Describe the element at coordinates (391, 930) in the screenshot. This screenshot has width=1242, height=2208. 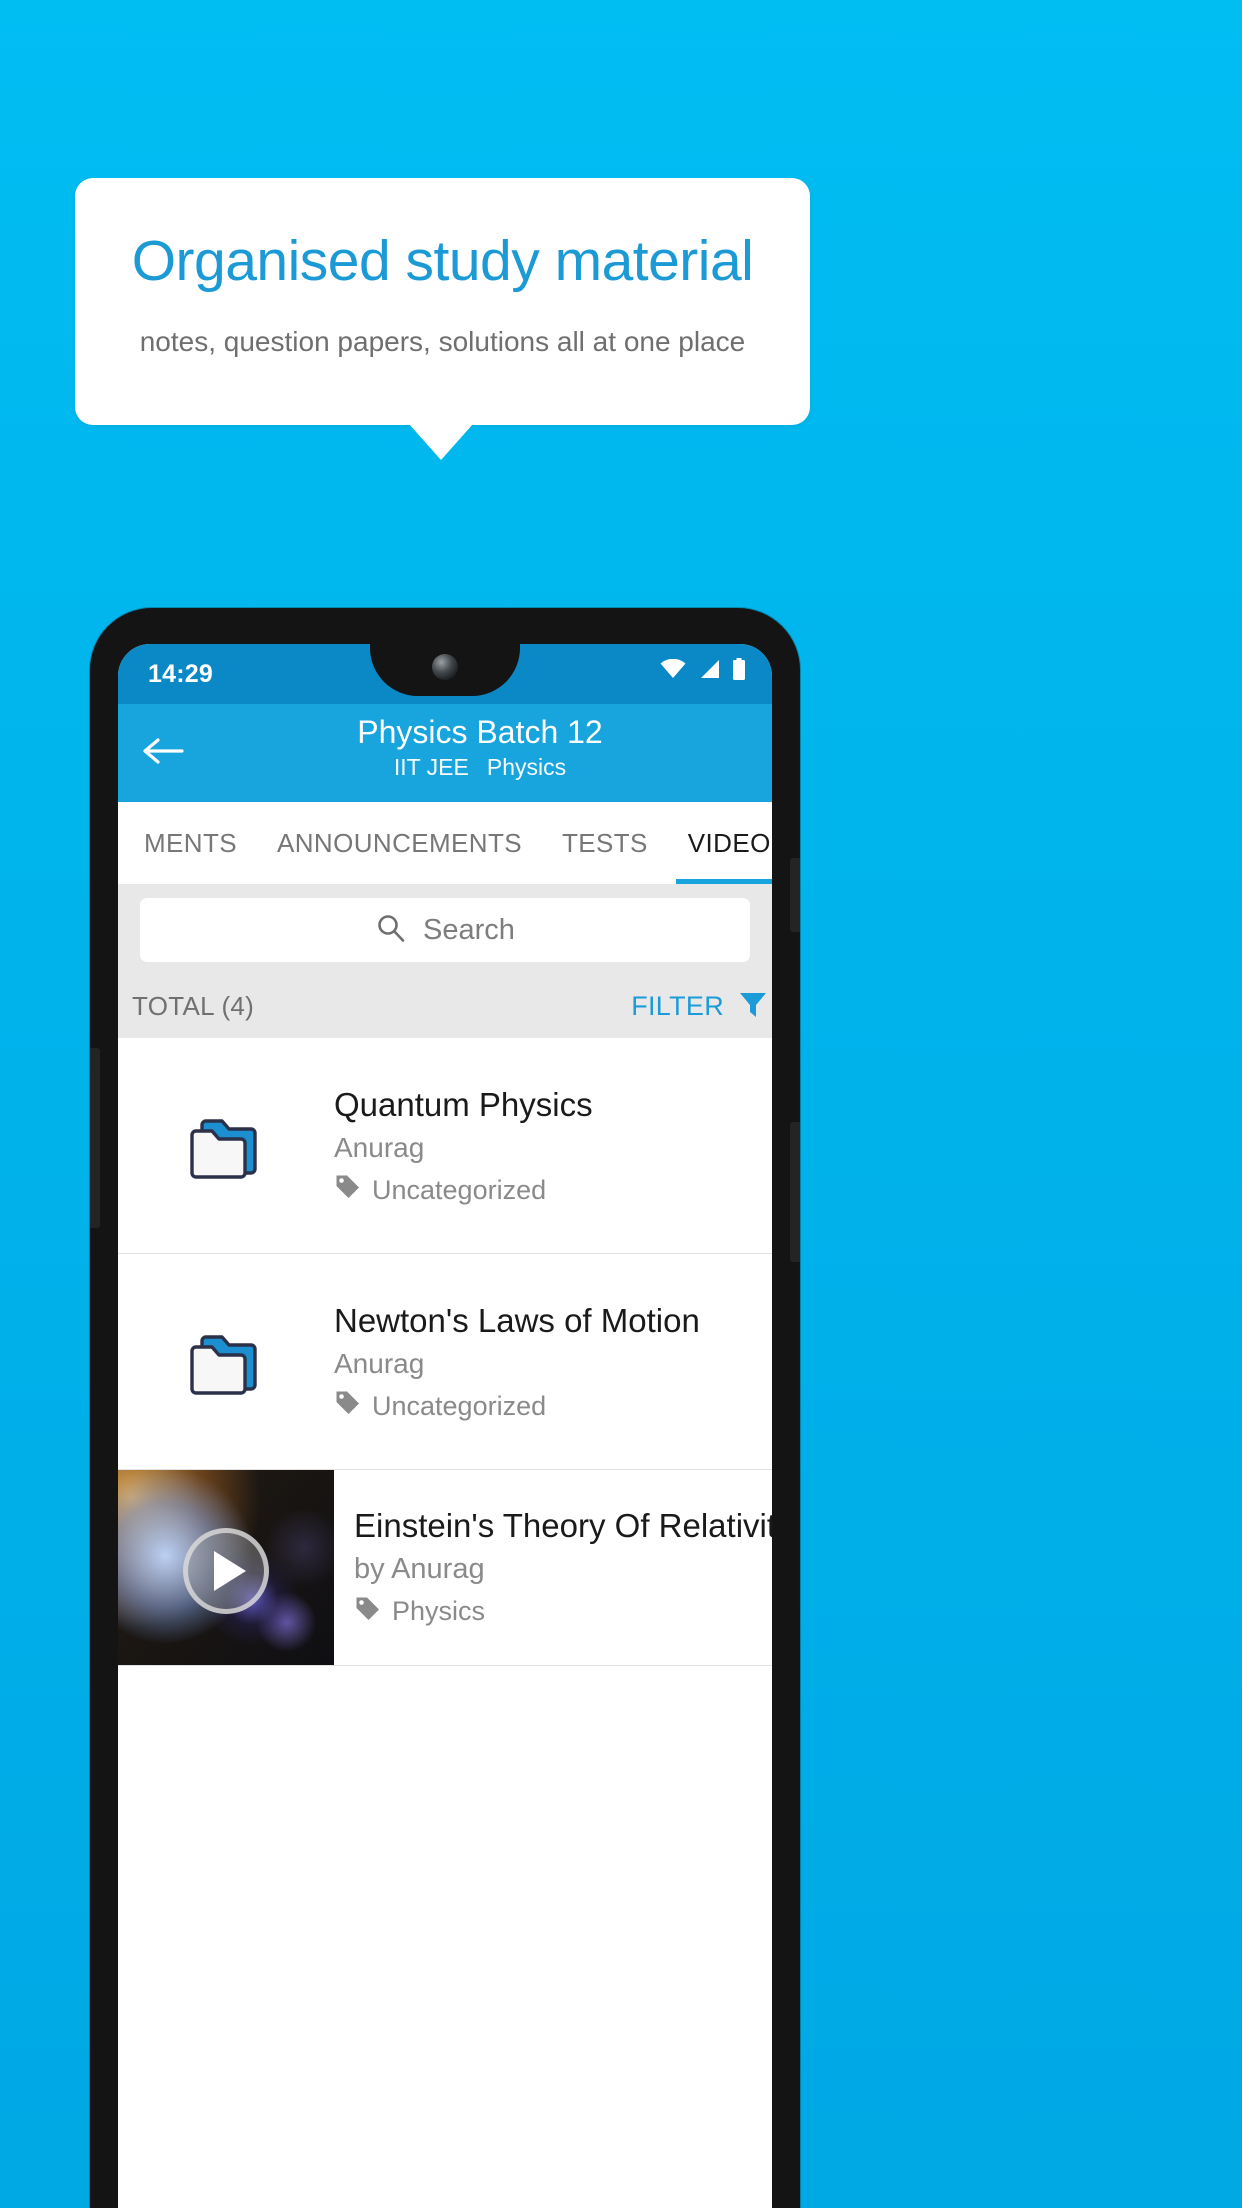
I see `search-icon` at that location.